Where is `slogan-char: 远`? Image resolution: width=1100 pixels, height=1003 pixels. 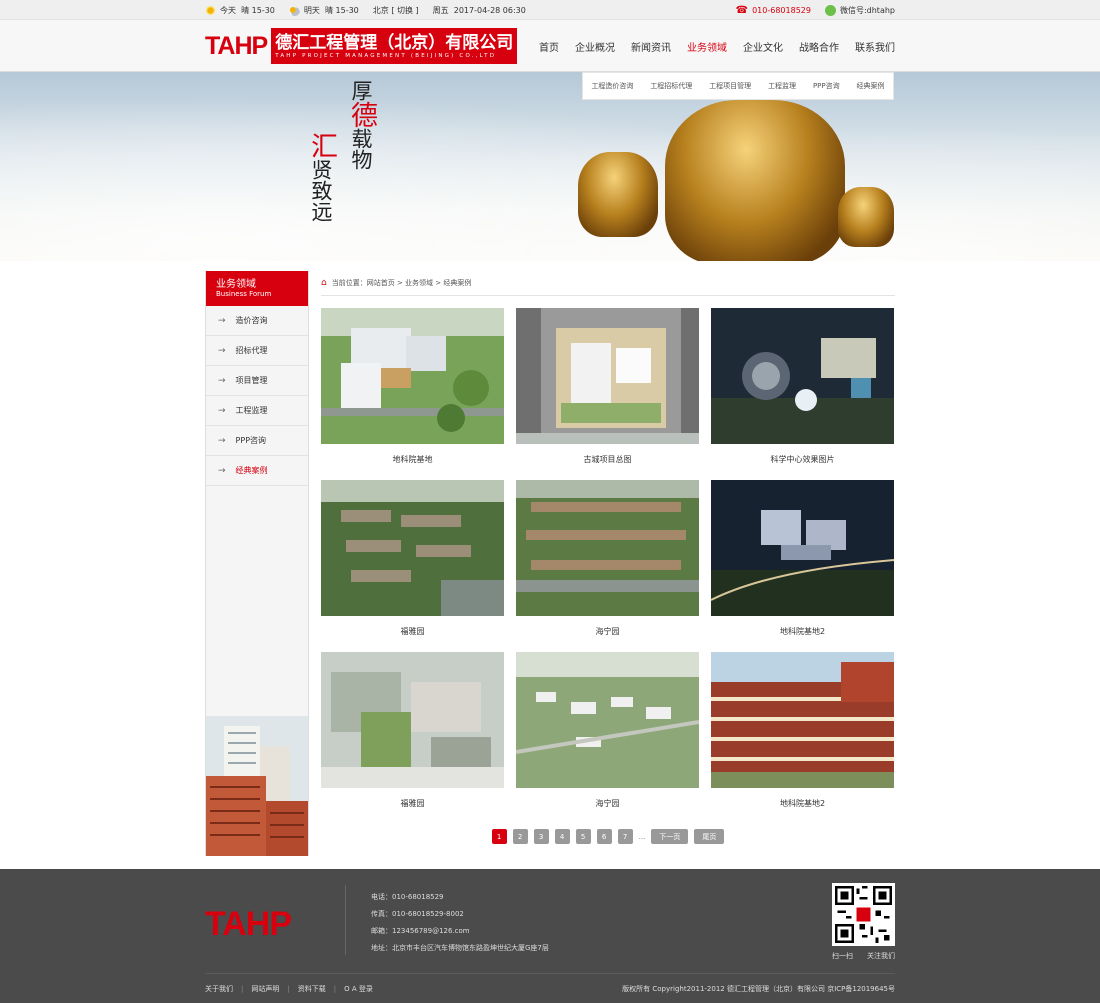 slogan-char: 远 is located at coordinates (321, 211).